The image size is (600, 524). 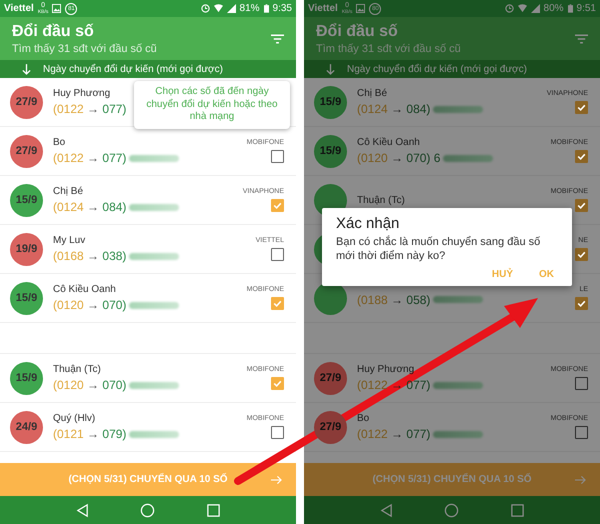 What do you see at coordinates (89, 256) in the screenshot?
I see `phone-number: (0168 → 038)` at bounding box center [89, 256].